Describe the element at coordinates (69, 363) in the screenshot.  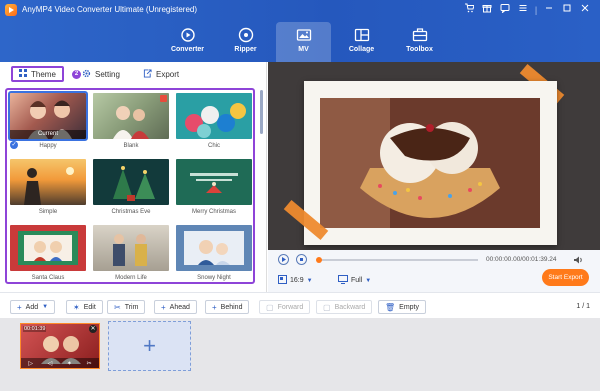
I see `effect-icon: ✶` at that location.